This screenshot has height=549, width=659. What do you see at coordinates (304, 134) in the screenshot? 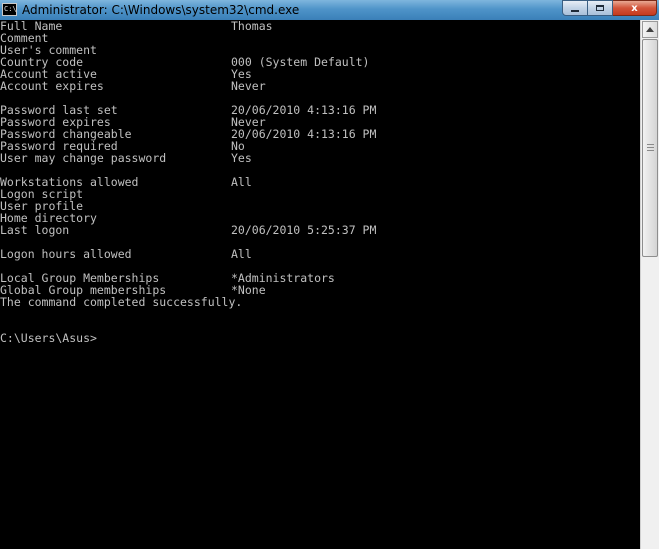
I see `field-value: 20/06/2010 4:13:16 PM` at bounding box center [304, 134].